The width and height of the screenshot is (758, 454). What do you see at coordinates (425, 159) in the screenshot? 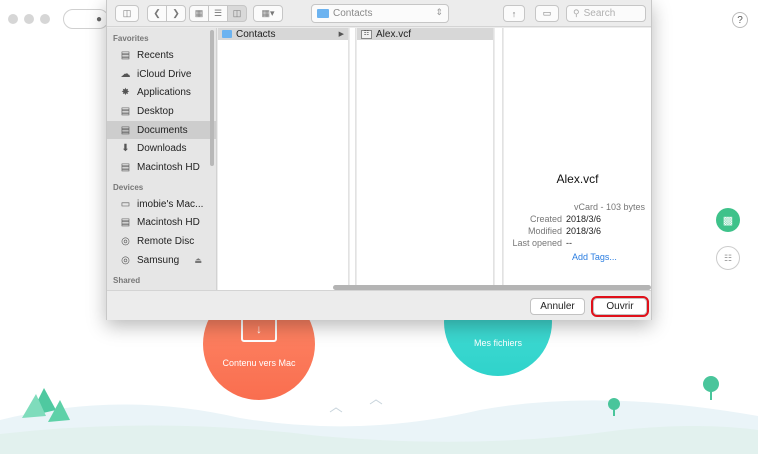
I see `browser-column-2: ☷ Alex.vcf` at bounding box center [425, 159].